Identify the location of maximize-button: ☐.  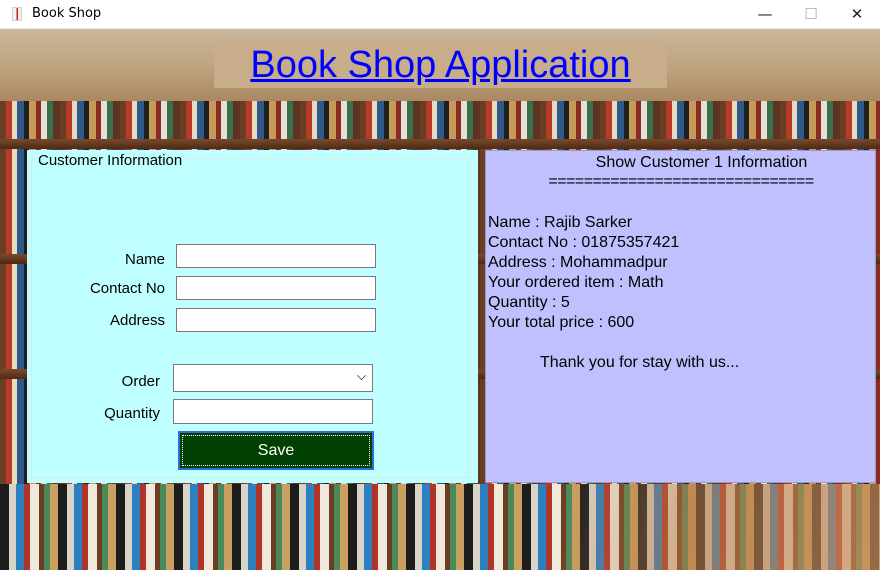
(811, 14).